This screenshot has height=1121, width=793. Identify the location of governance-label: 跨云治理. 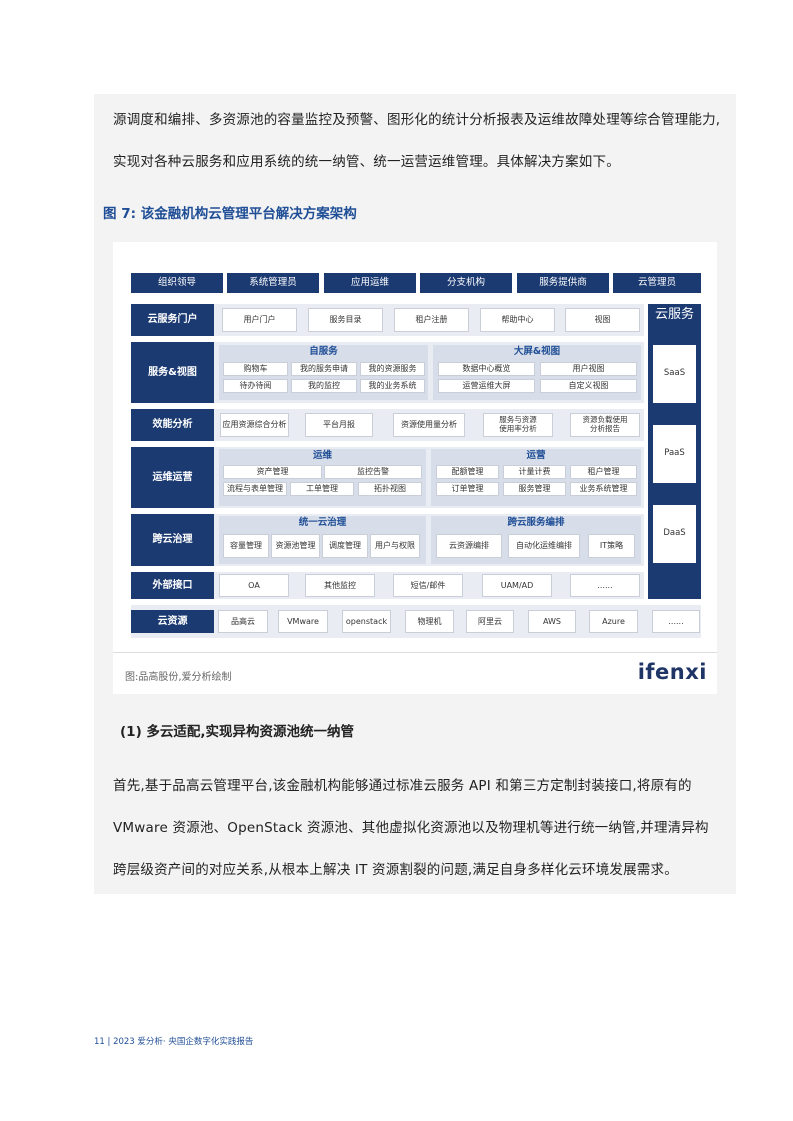
(172, 540).